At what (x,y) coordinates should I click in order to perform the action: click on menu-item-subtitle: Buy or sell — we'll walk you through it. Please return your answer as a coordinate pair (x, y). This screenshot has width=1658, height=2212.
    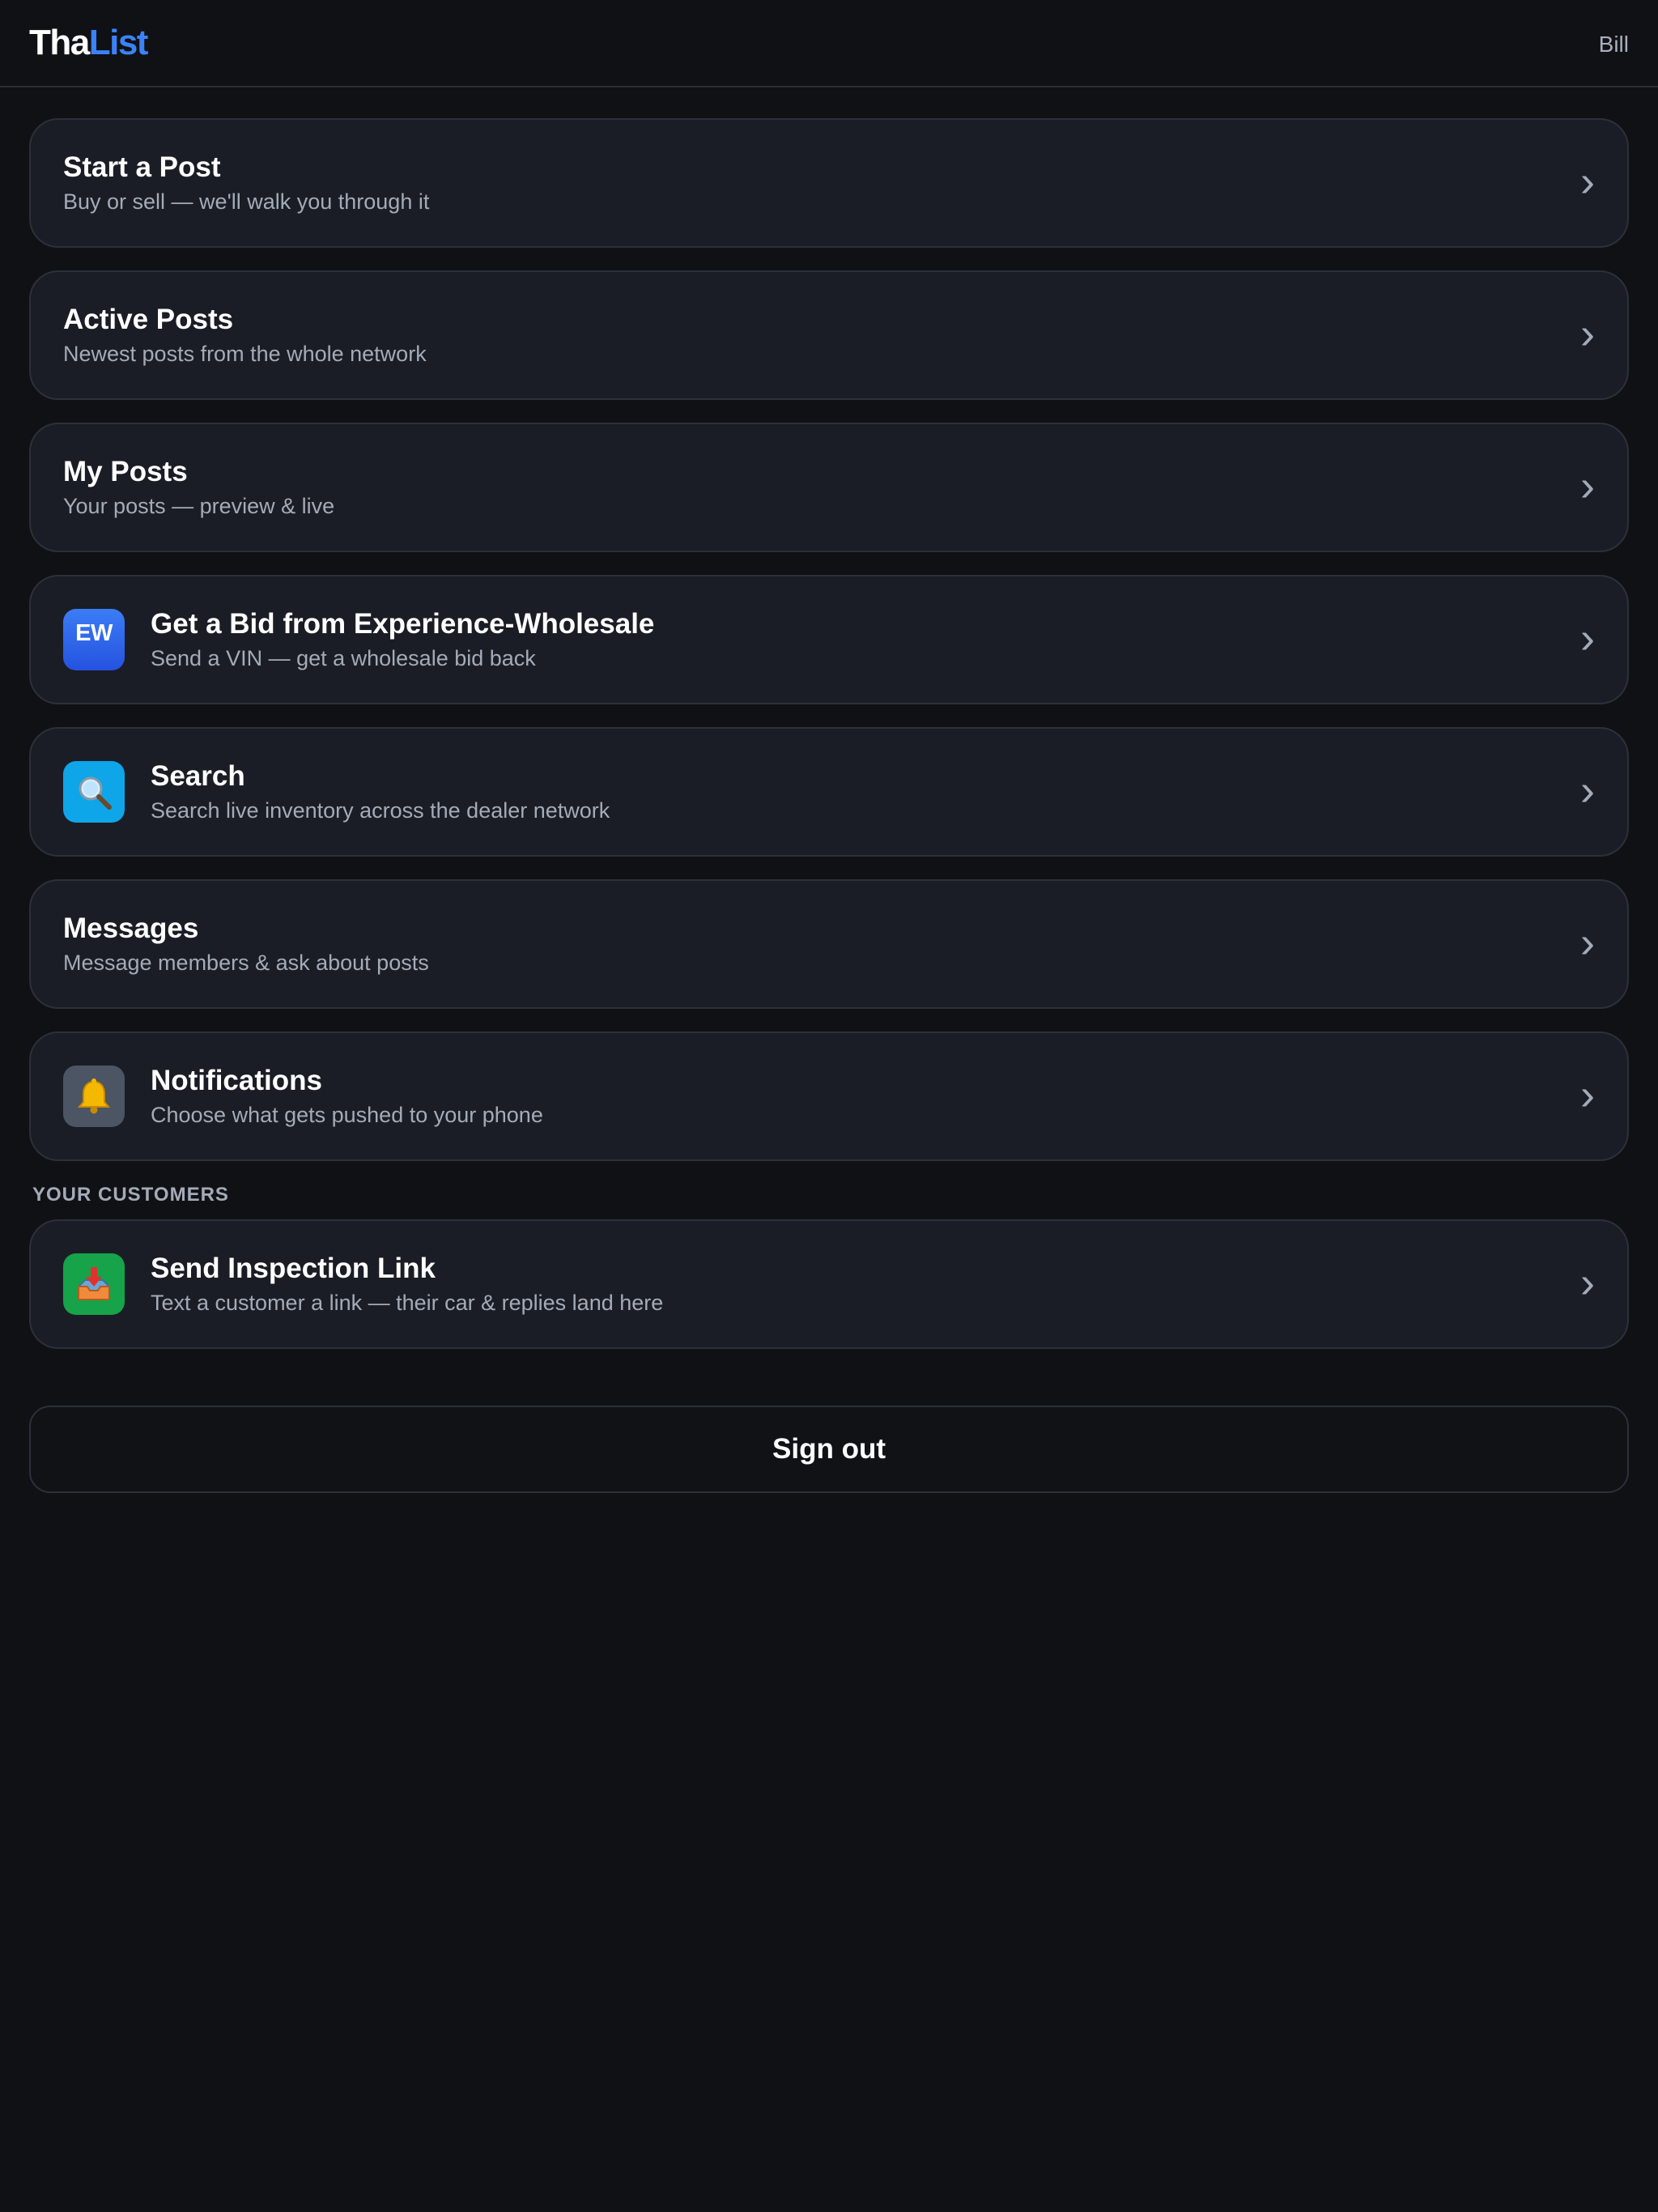
    Looking at the image, I should click on (246, 202).